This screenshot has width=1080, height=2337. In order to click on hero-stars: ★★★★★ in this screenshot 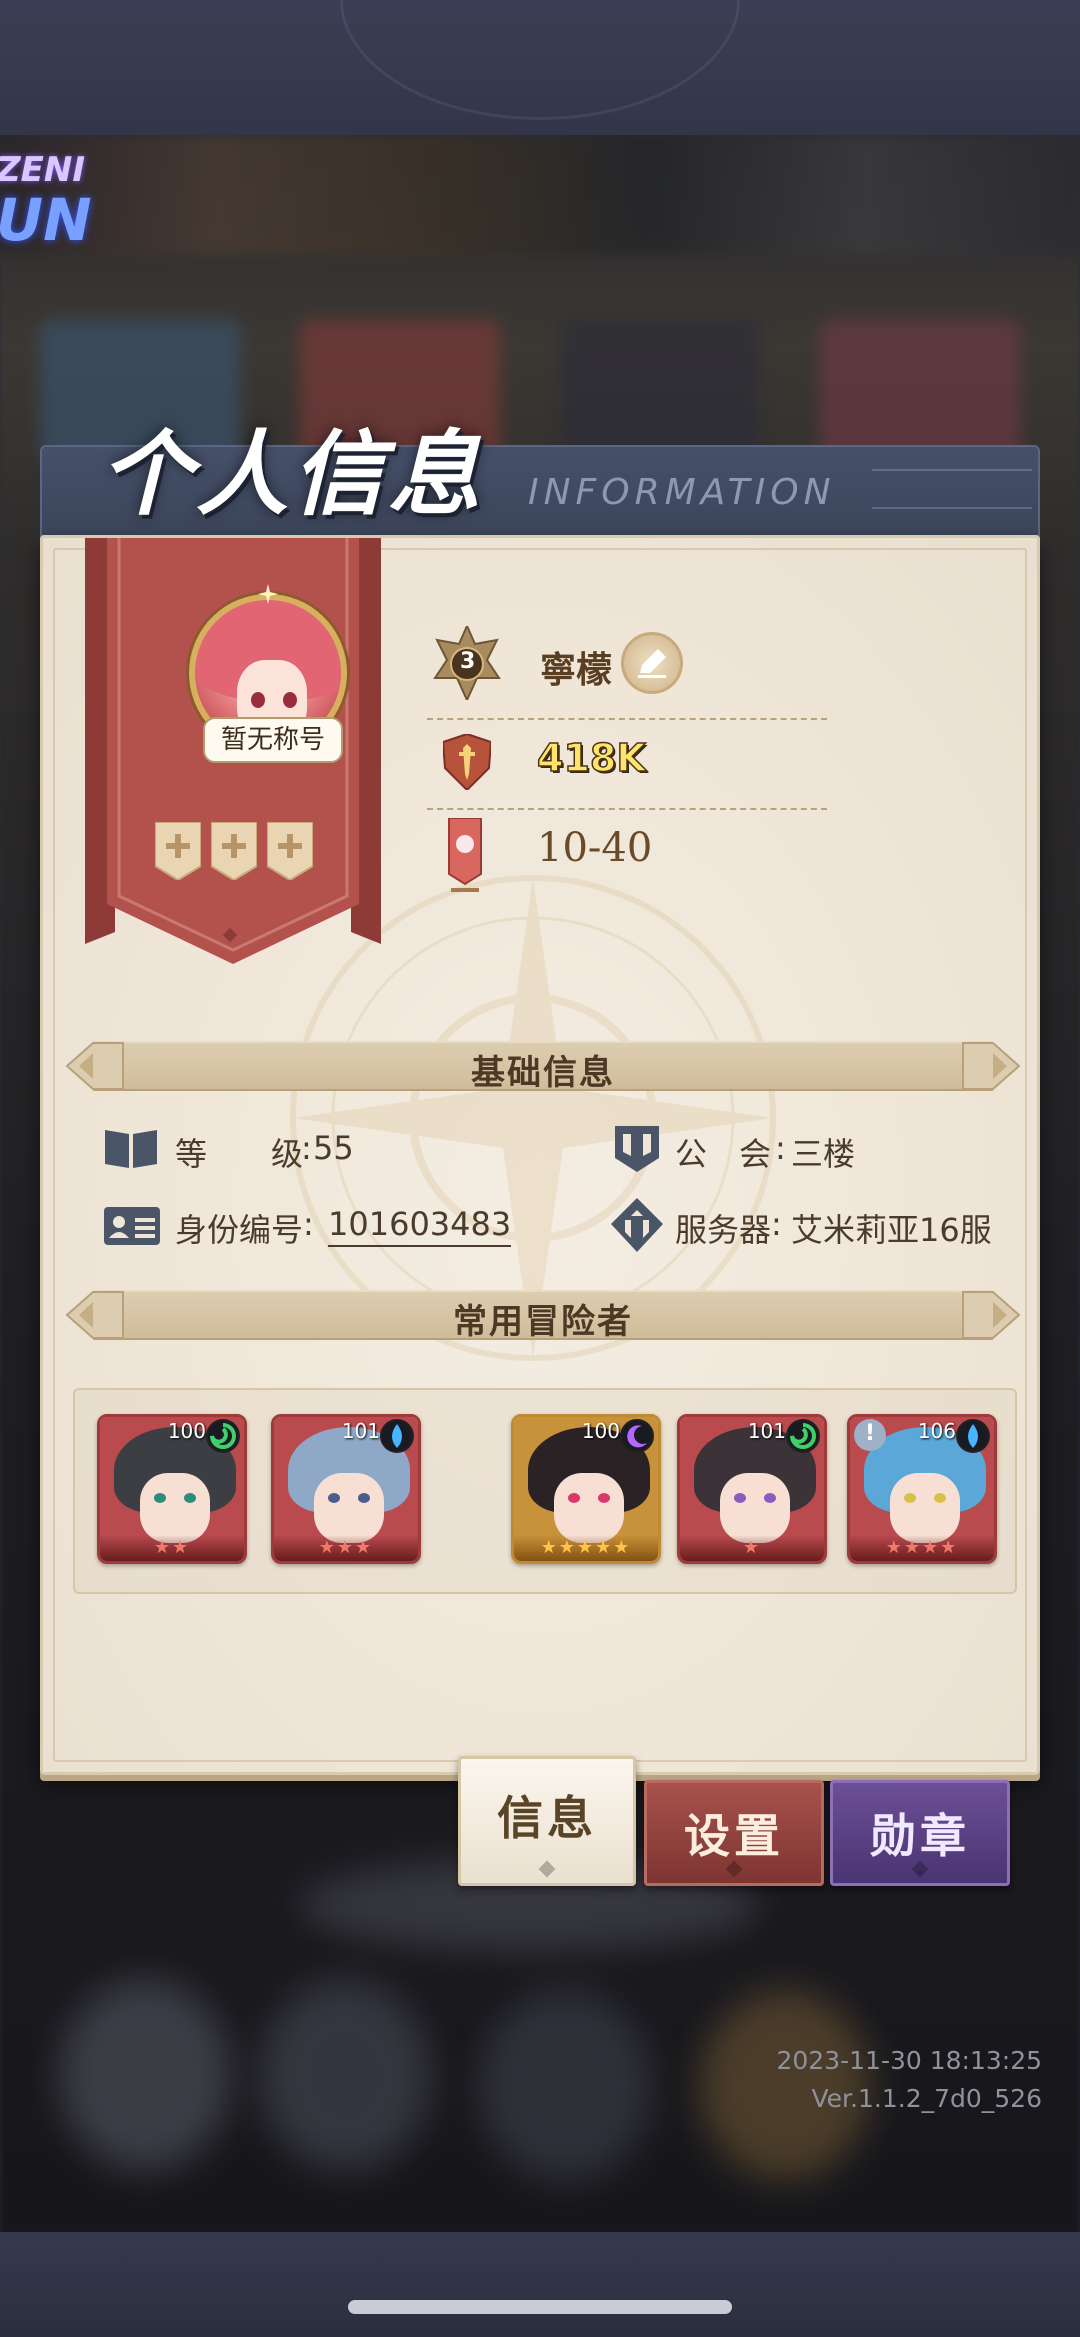, I will do `click(586, 1548)`.